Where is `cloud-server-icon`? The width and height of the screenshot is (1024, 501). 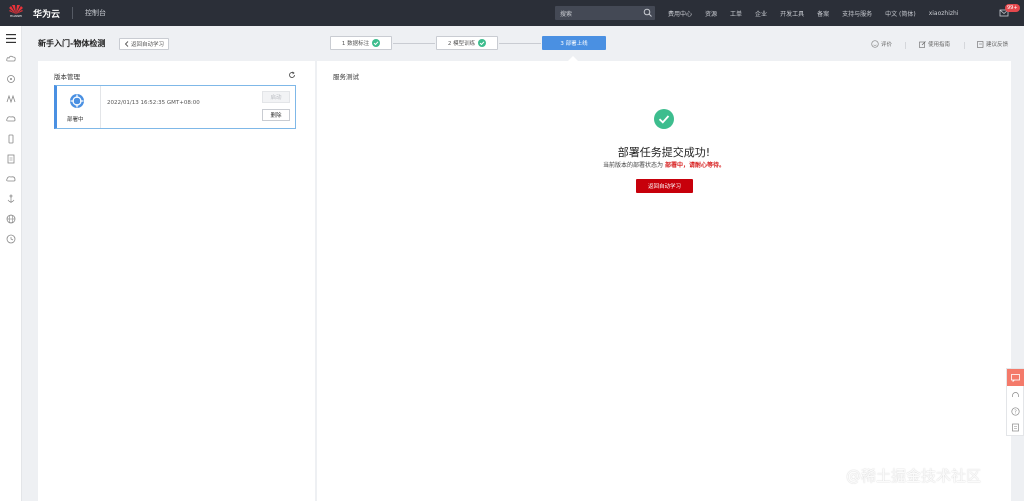 cloud-server-icon is located at coordinates (11, 59).